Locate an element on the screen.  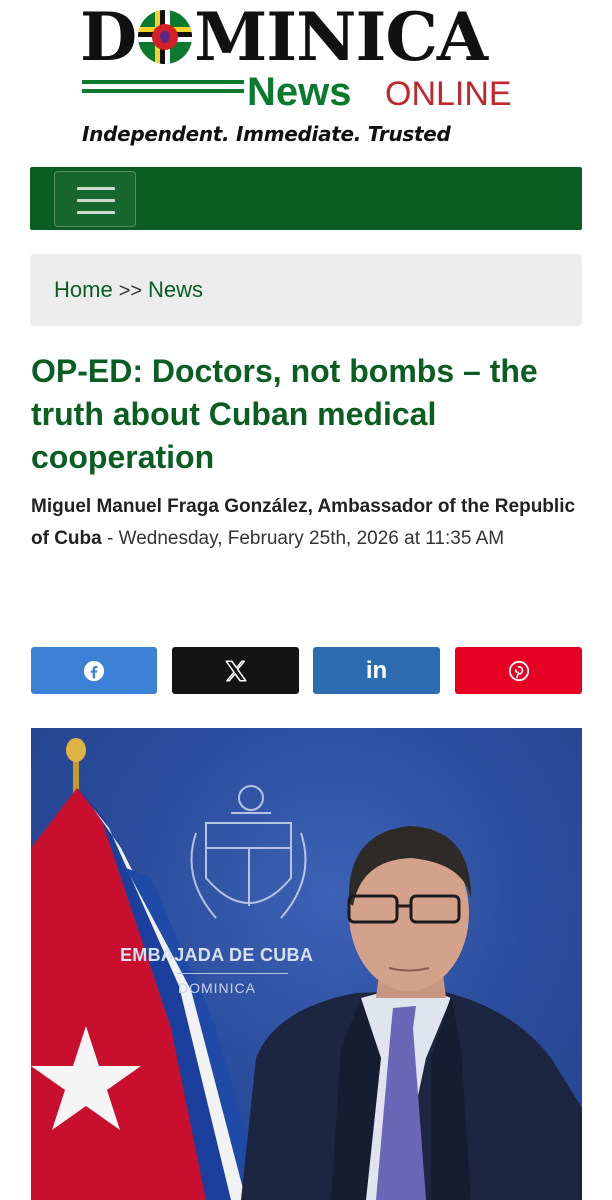
site-logo: D MINICA is located at coordinates (305, 37).